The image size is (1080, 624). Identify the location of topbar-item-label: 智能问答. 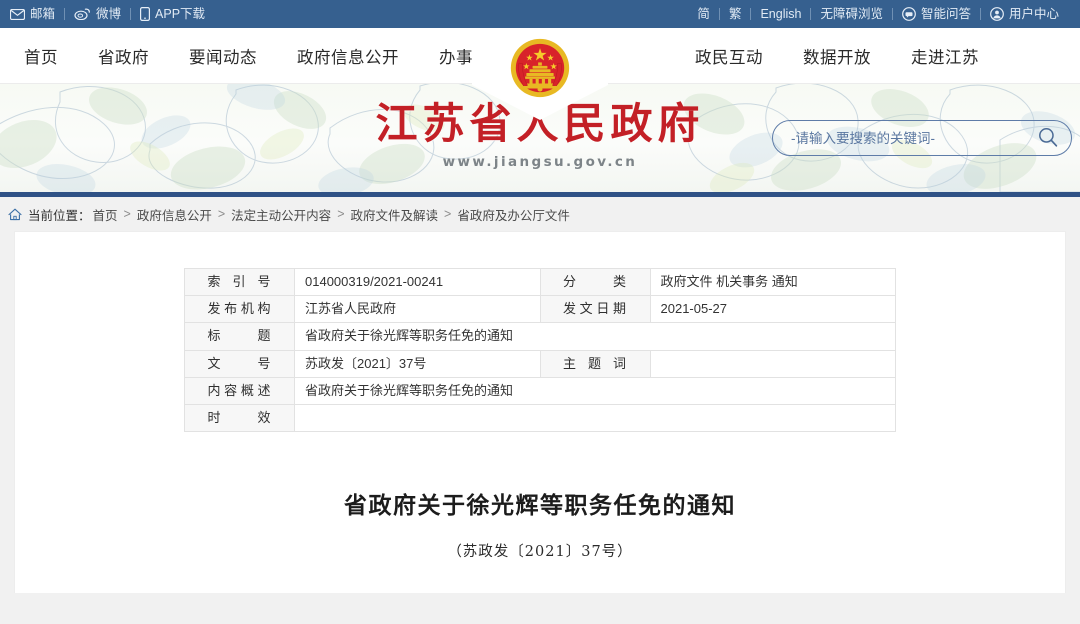
(945, 13).